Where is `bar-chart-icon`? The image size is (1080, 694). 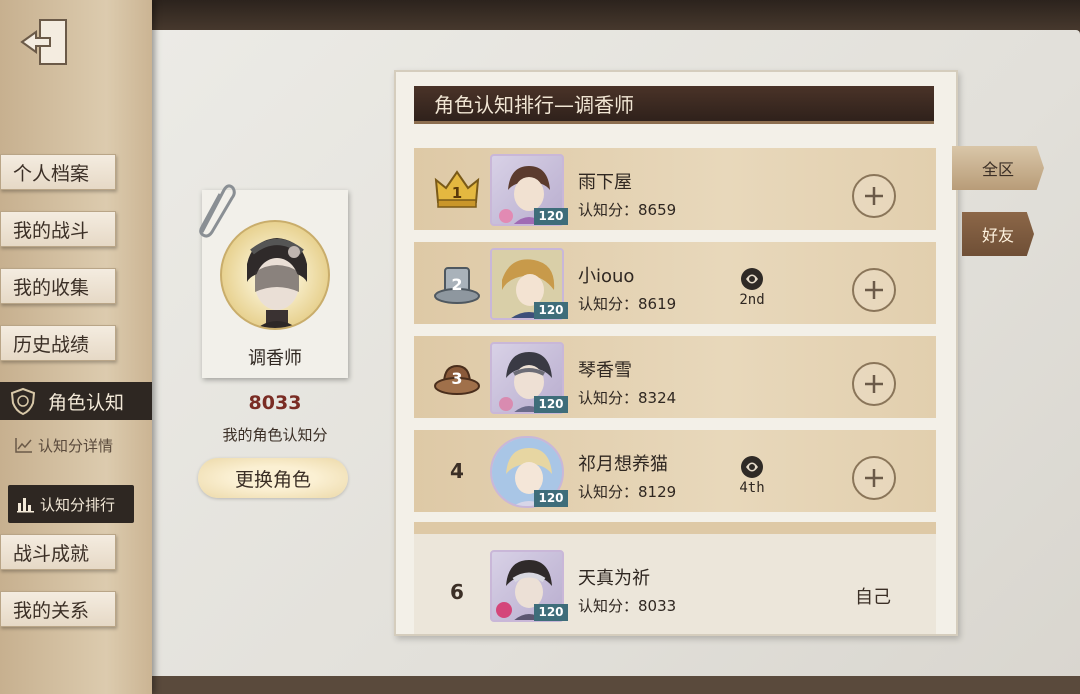 bar-chart-icon is located at coordinates (25, 505).